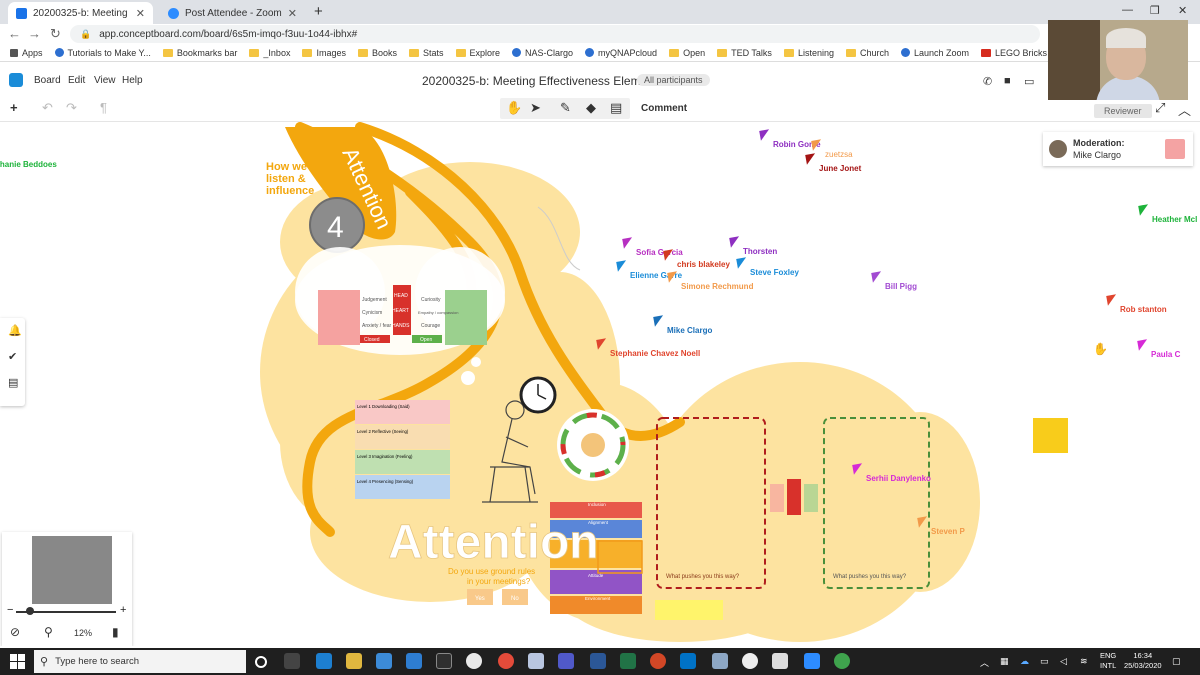  Describe the element at coordinates (688, 661) in the screenshot. I see `outlook-icon` at that location.